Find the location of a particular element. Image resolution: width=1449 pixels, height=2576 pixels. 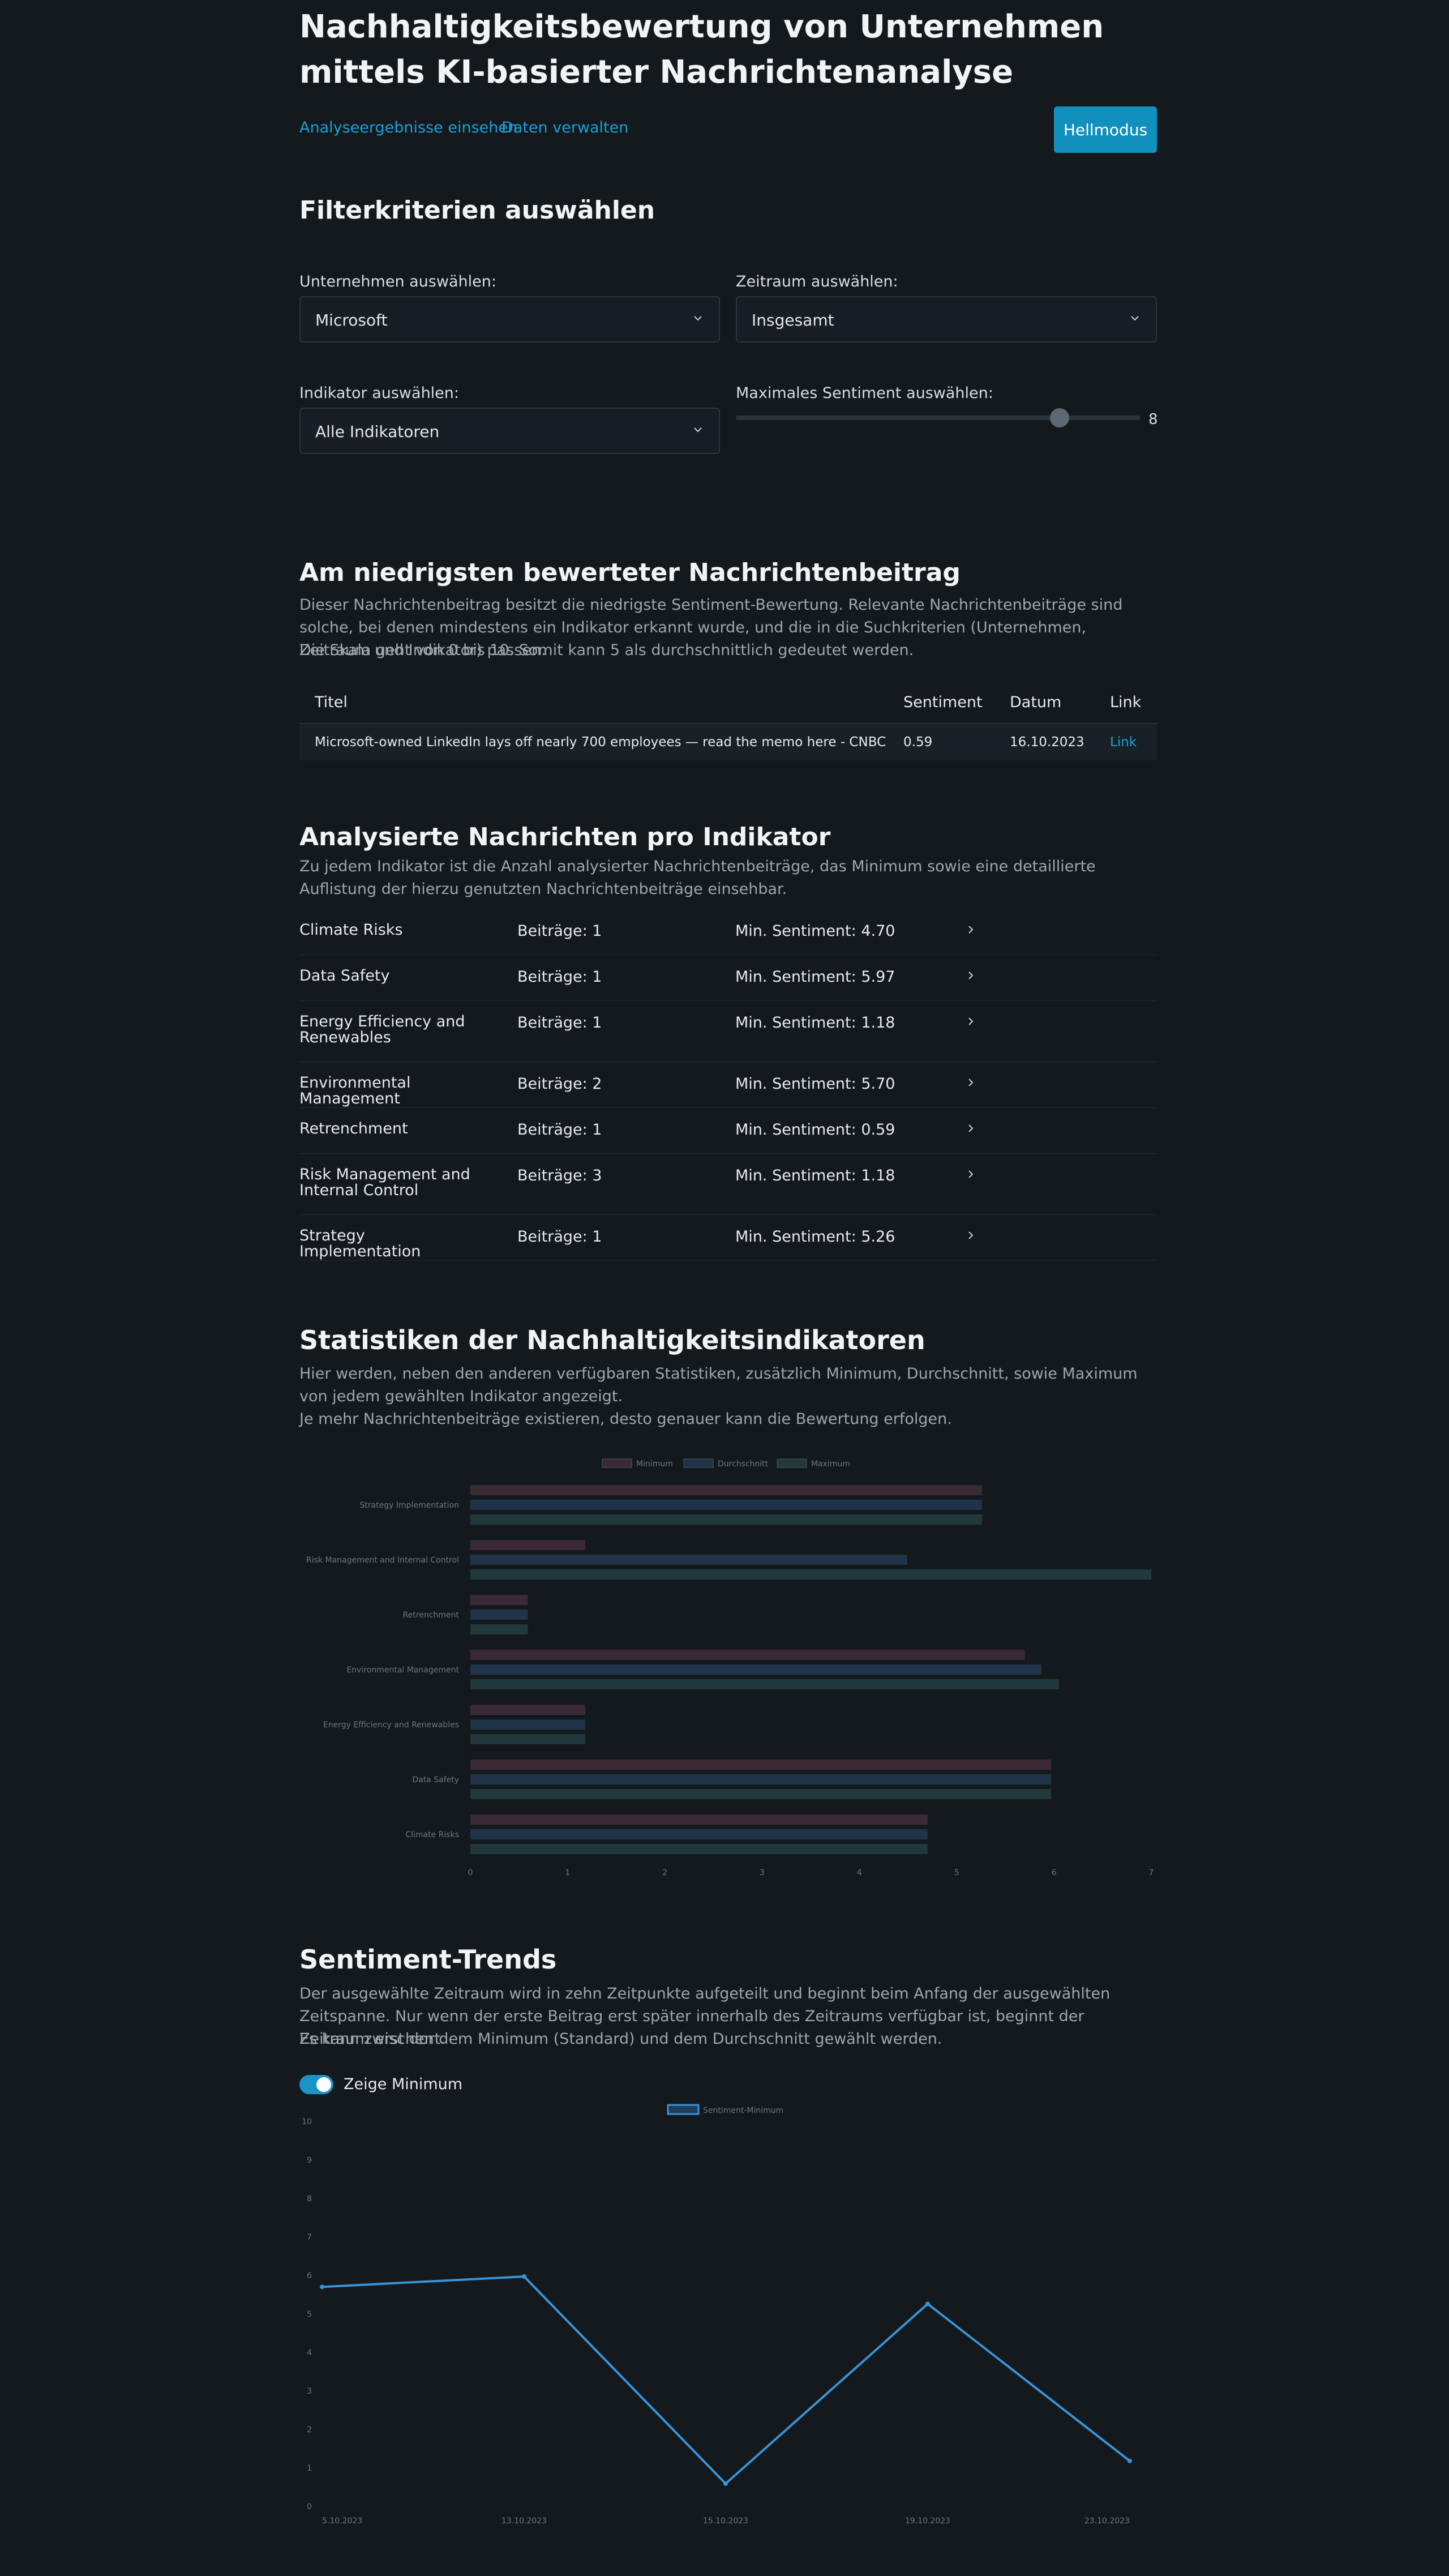

col-date: Datum is located at coordinates (1036, 702).